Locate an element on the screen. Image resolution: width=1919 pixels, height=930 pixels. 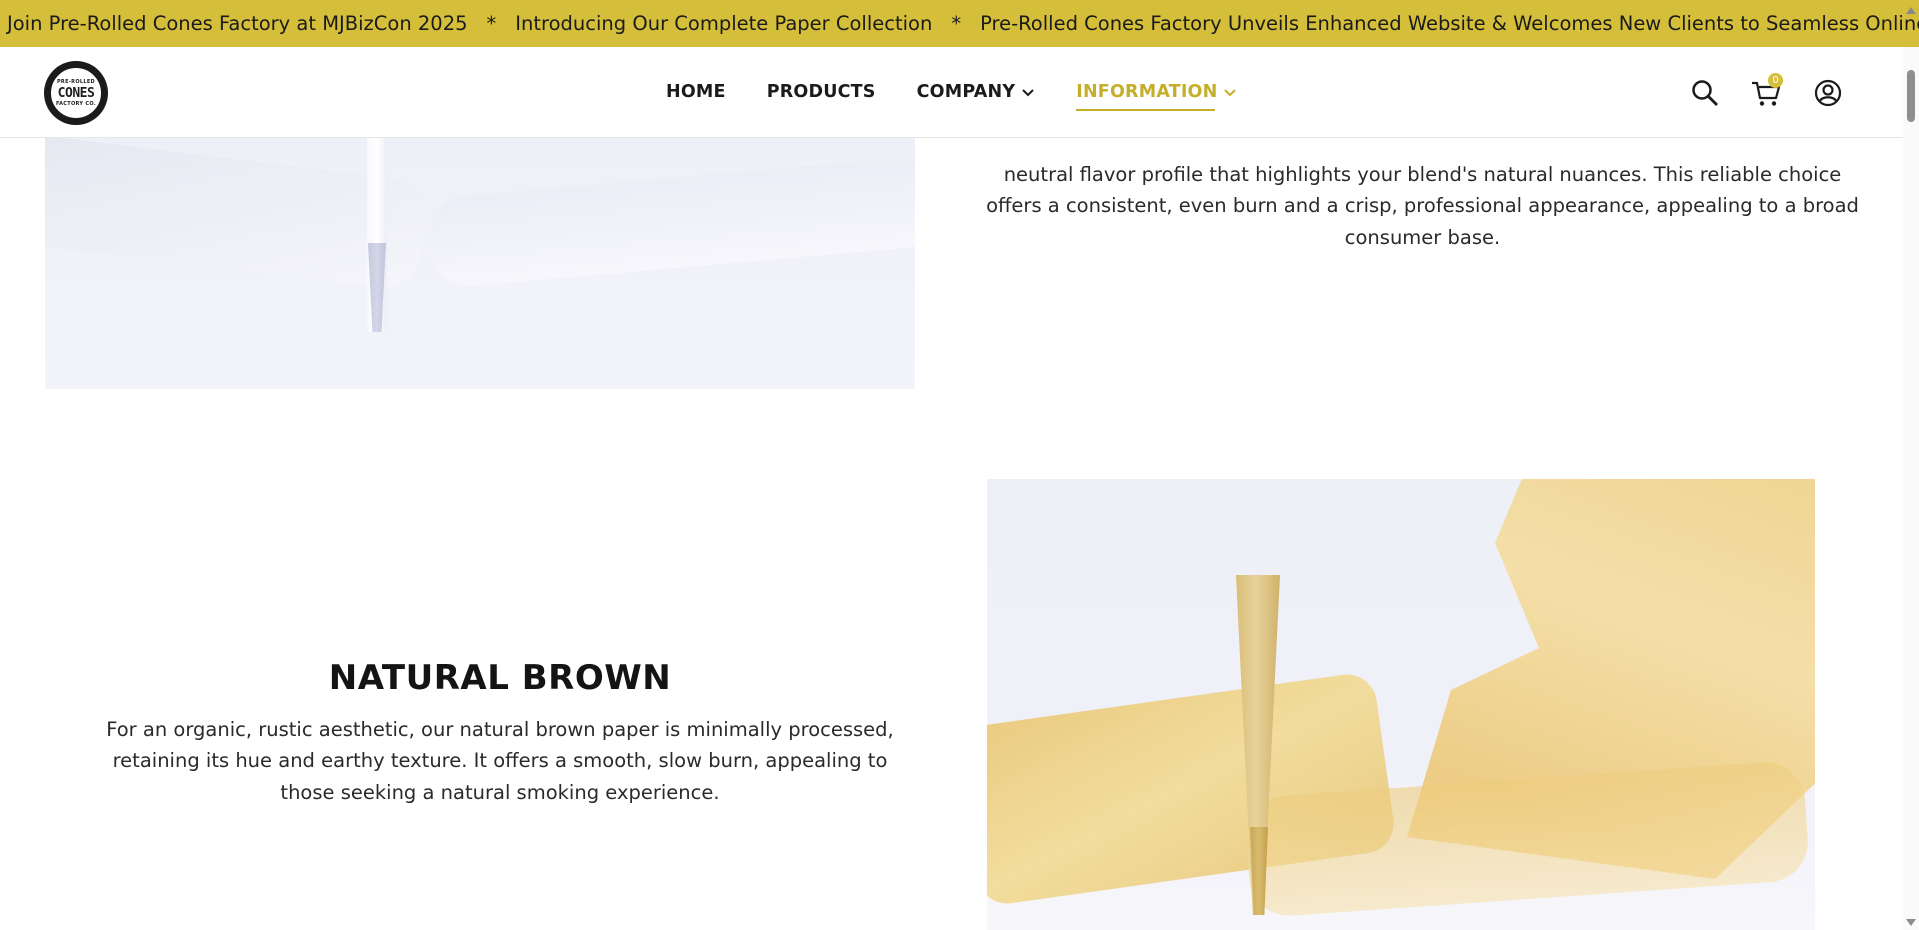
nav-label: PRODUCTS is located at coordinates (821, 92).